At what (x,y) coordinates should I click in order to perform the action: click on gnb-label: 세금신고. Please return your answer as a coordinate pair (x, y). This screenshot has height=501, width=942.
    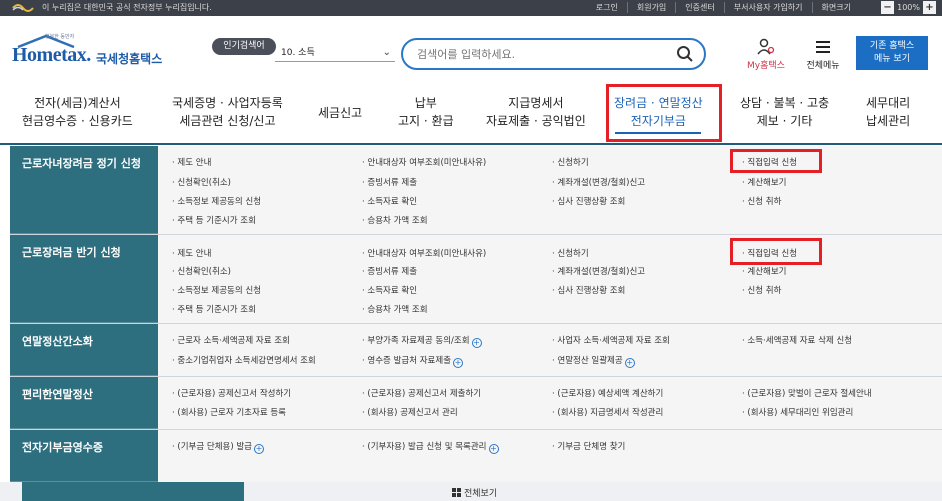
    Looking at the image, I should click on (340, 113).